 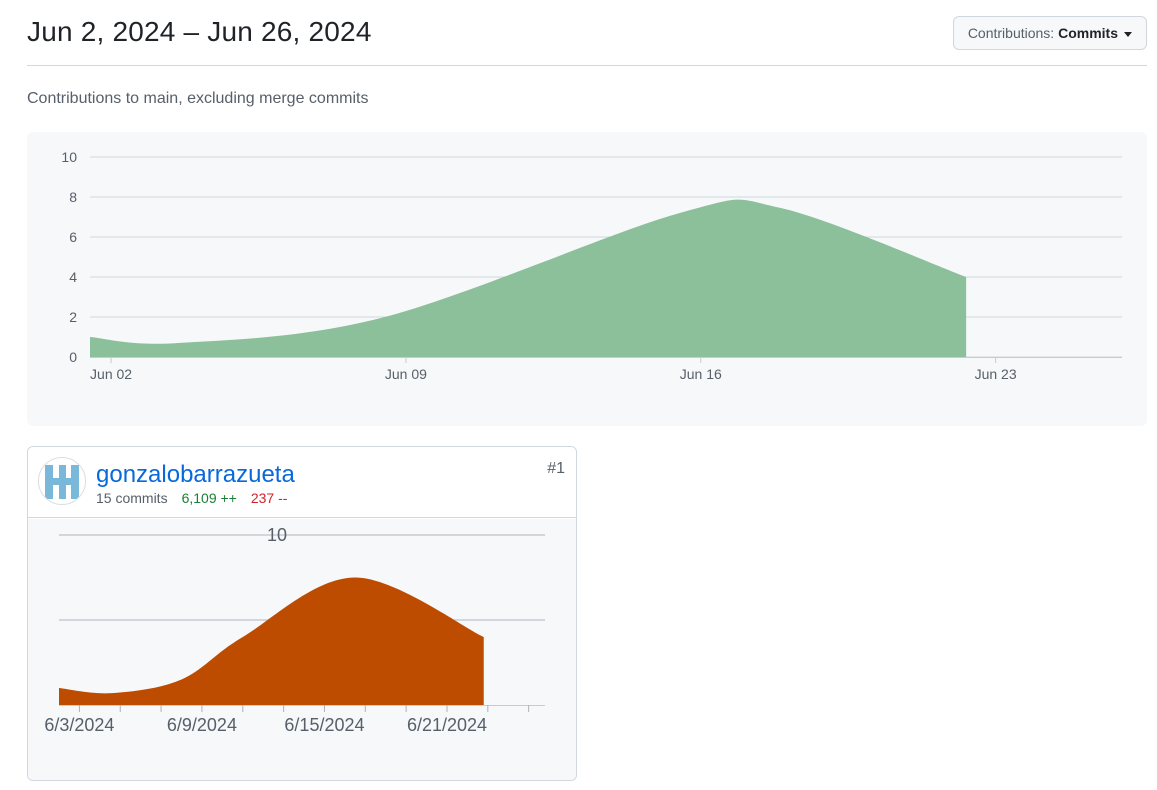 What do you see at coordinates (73, 317) in the screenshot?
I see `y-tick-label: 2` at bounding box center [73, 317].